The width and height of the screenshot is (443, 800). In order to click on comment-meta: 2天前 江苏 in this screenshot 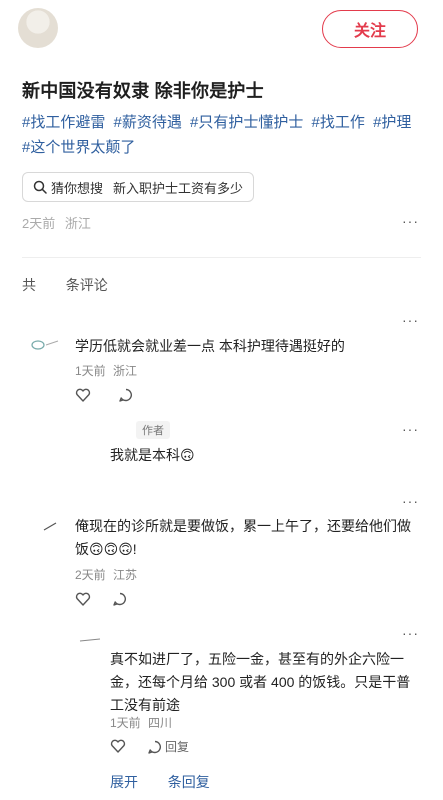, I will do `click(106, 574)`.